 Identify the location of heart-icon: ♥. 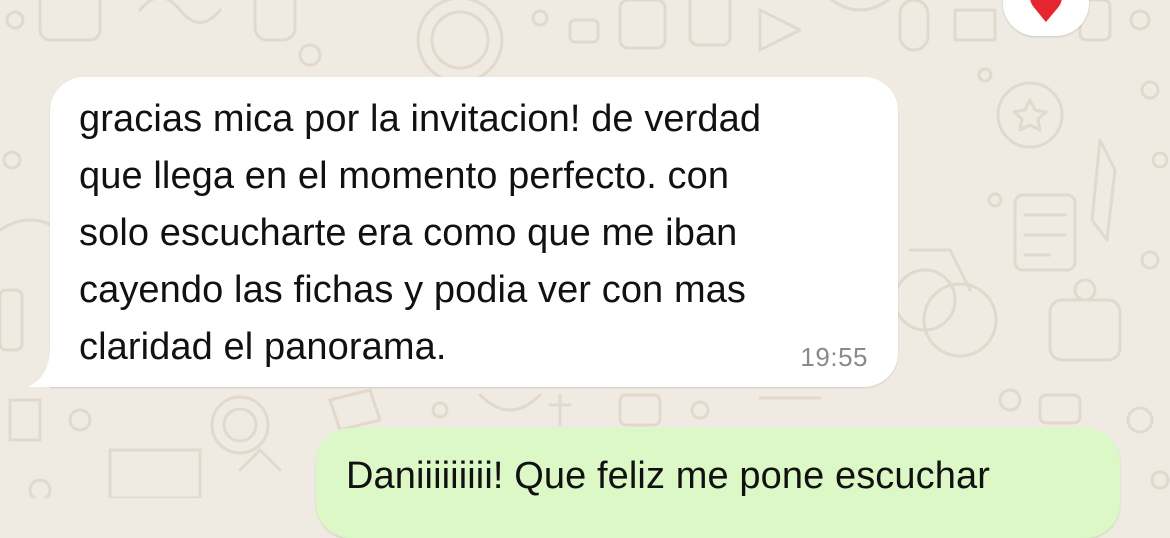
(1046, 16).